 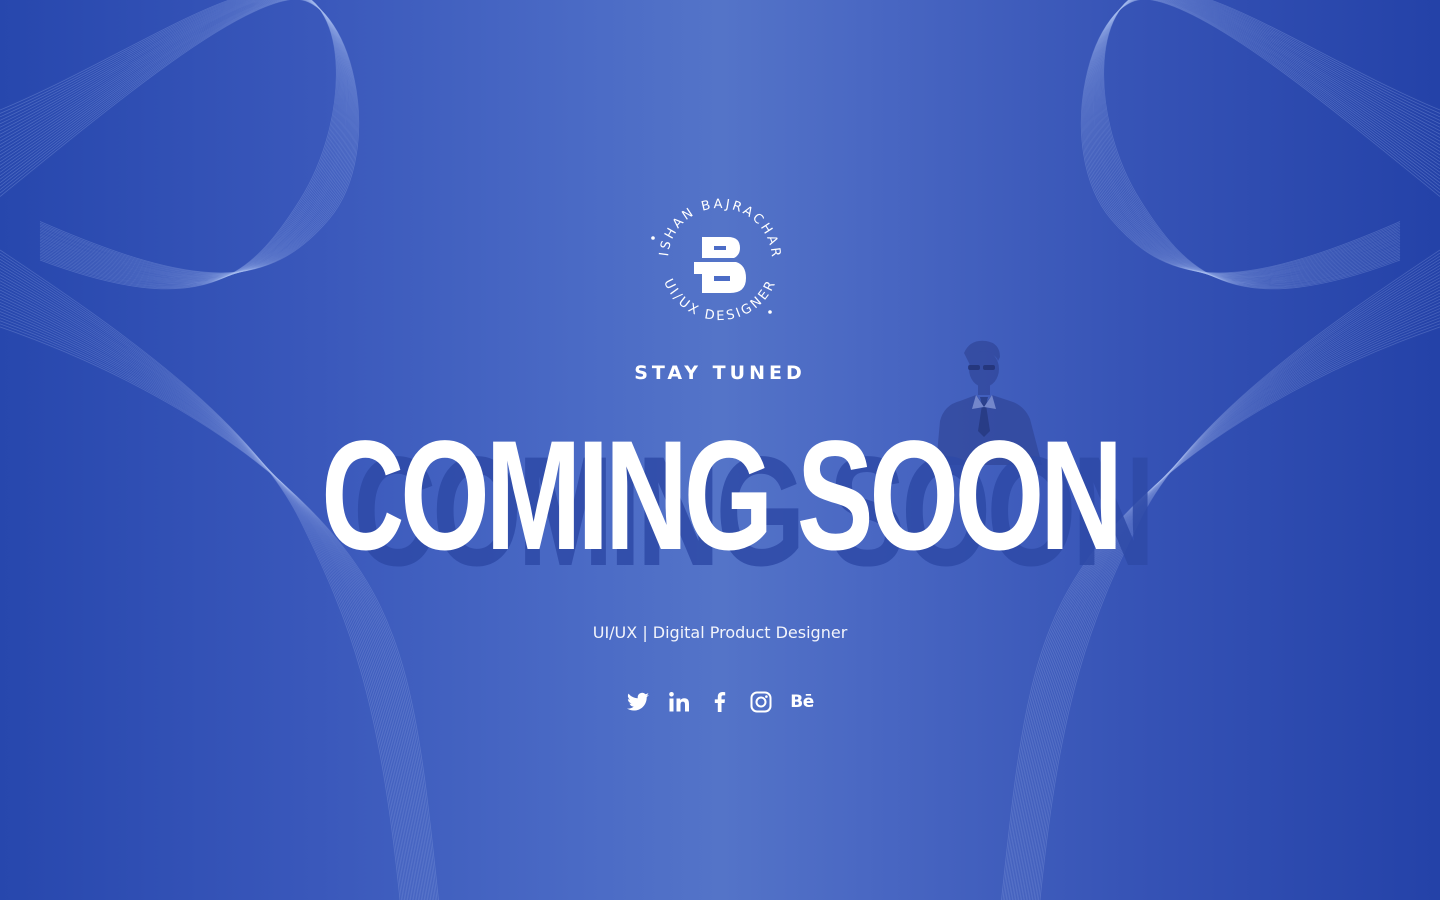 I want to click on social-links: Bē, so click(x=720, y=702).